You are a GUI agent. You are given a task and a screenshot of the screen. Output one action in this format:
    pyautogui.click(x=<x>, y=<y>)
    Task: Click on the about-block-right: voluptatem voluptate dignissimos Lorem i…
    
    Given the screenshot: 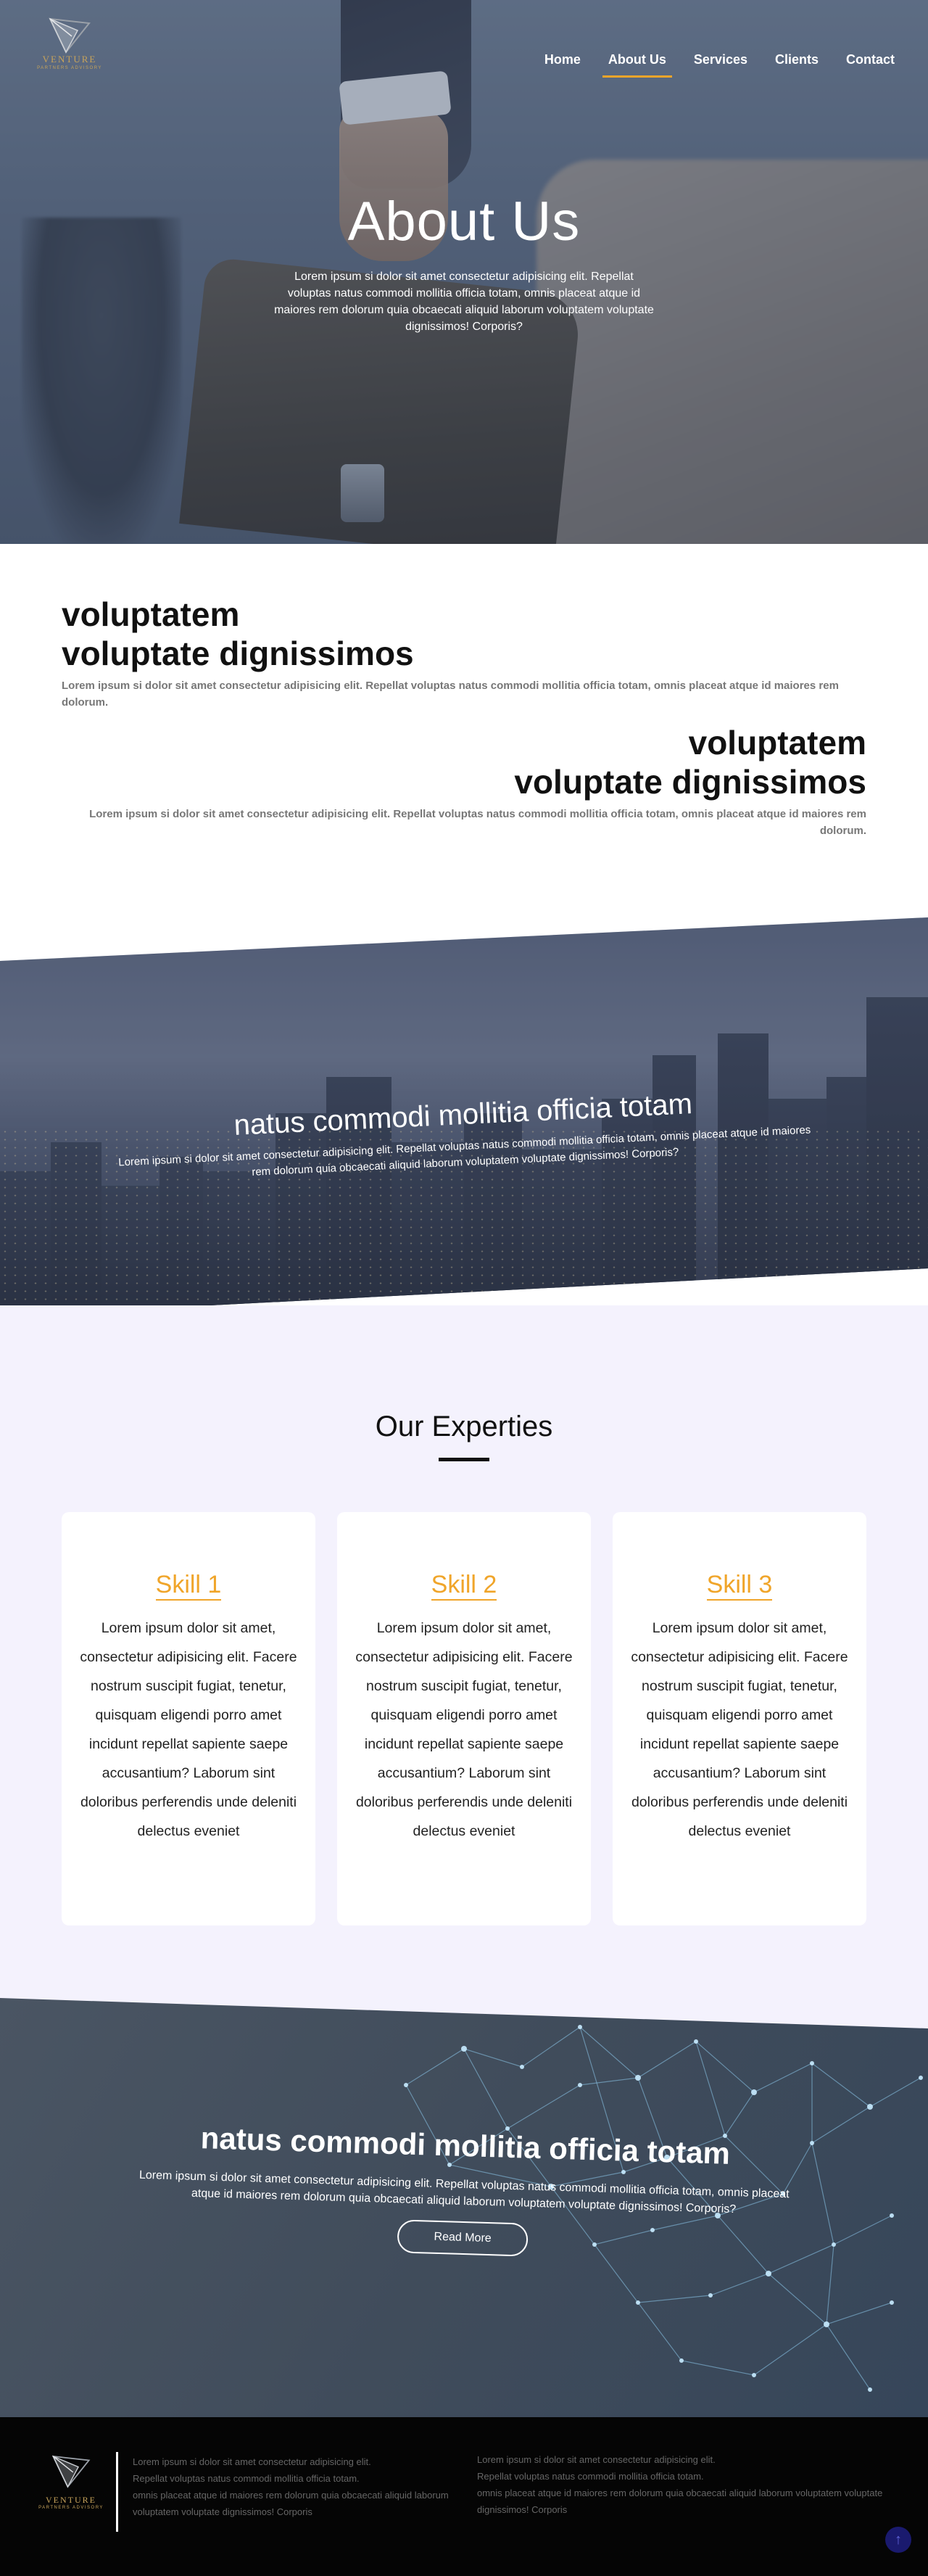 What is the action you would take?
    pyautogui.click(x=464, y=781)
    